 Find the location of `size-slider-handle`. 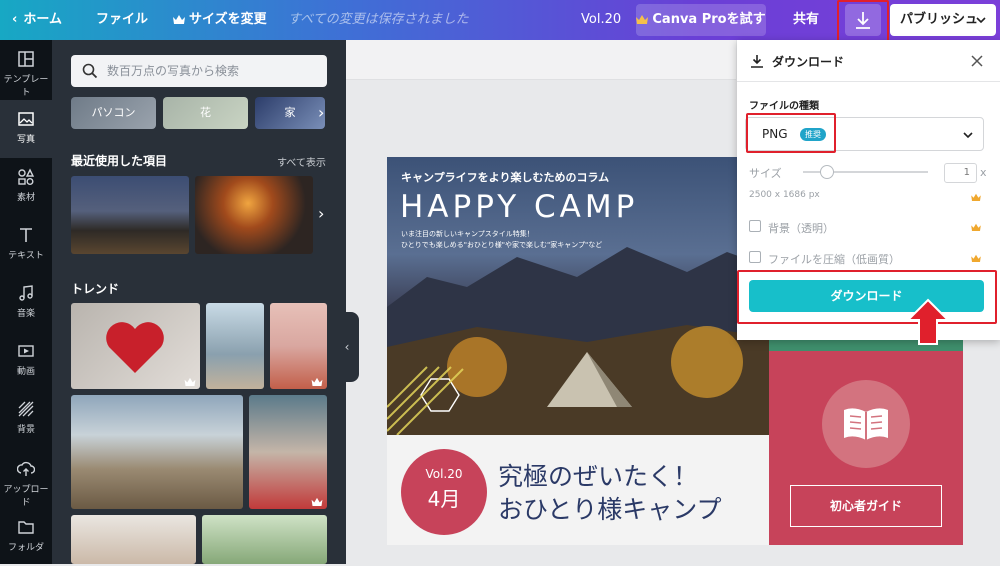

size-slider-handle is located at coordinates (827, 172).